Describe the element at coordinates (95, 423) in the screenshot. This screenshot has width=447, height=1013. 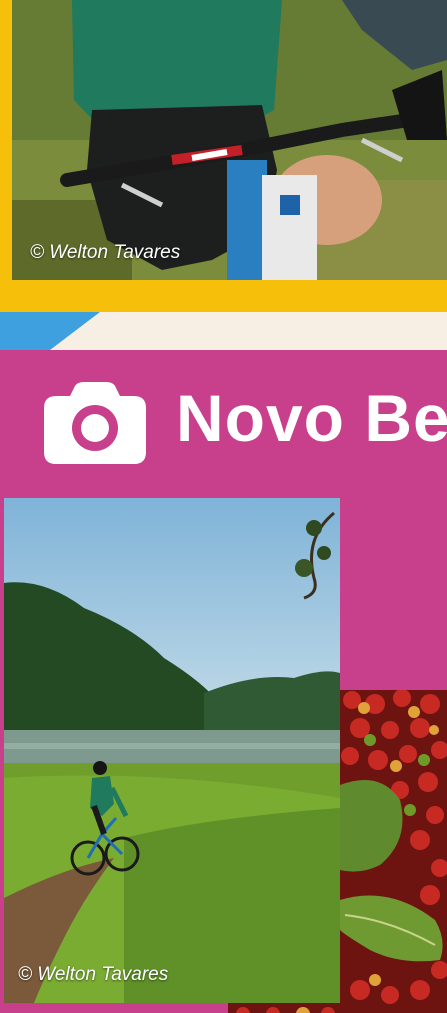
I see `camera-icon` at that location.